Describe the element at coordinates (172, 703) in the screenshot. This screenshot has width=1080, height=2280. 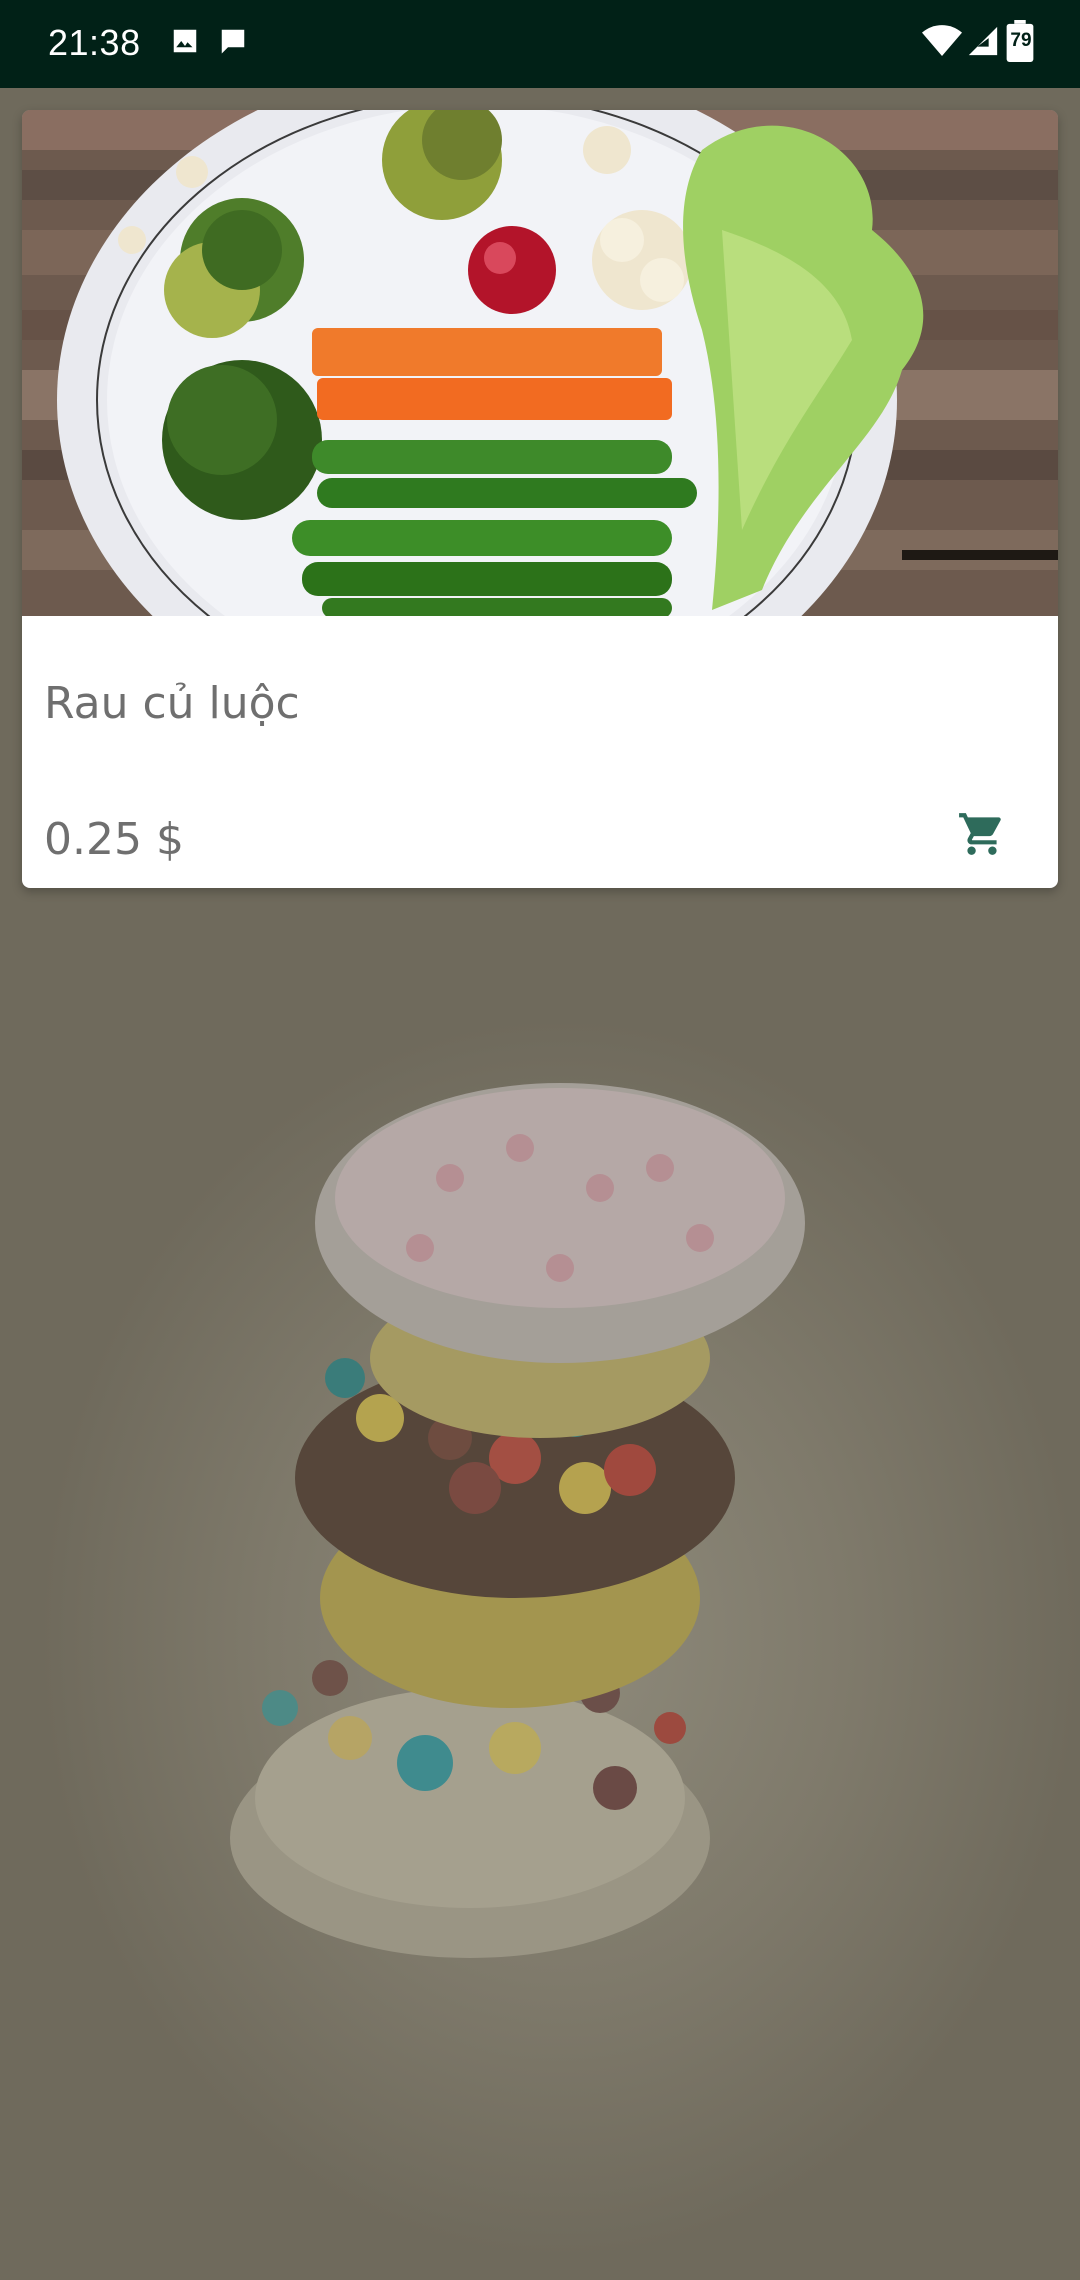
I see `product-name: Rau củ luộc` at that location.